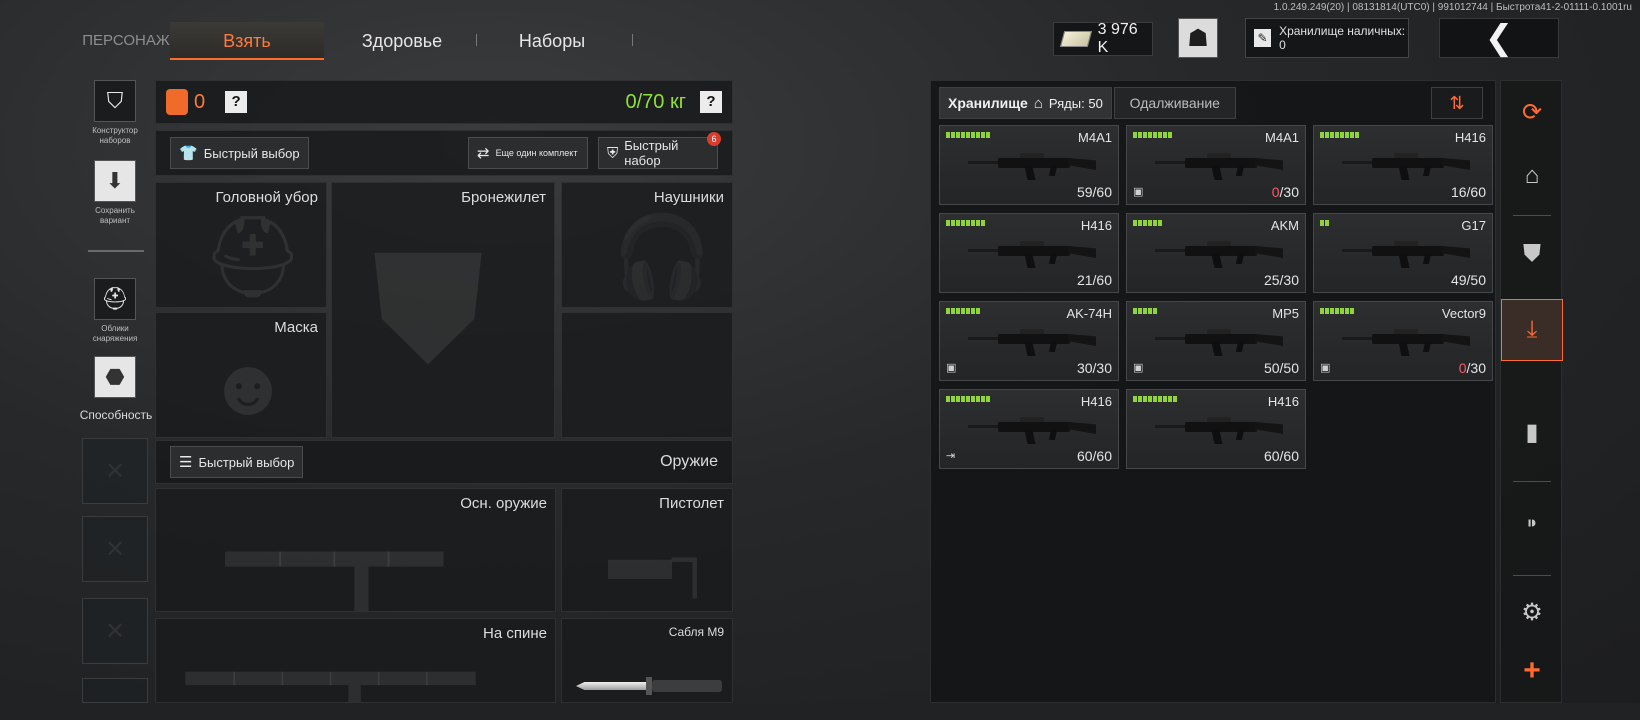 The image size is (1640, 720). What do you see at coordinates (1327, 38) in the screenshot?
I see `storage-cash-button: ✎ Хранилище наличных: 0` at bounding box center [1327, 38].